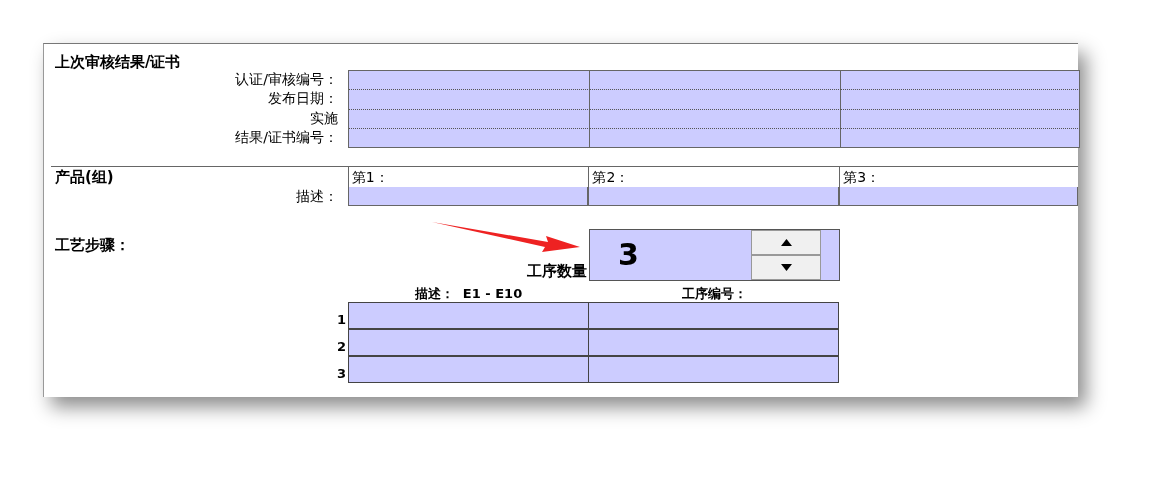 The height and width of the screenshot is (481, 1161). Describe the element at coordinates (714, 293) in the screenshot. I see `column-header: 工序编号：` at that location.